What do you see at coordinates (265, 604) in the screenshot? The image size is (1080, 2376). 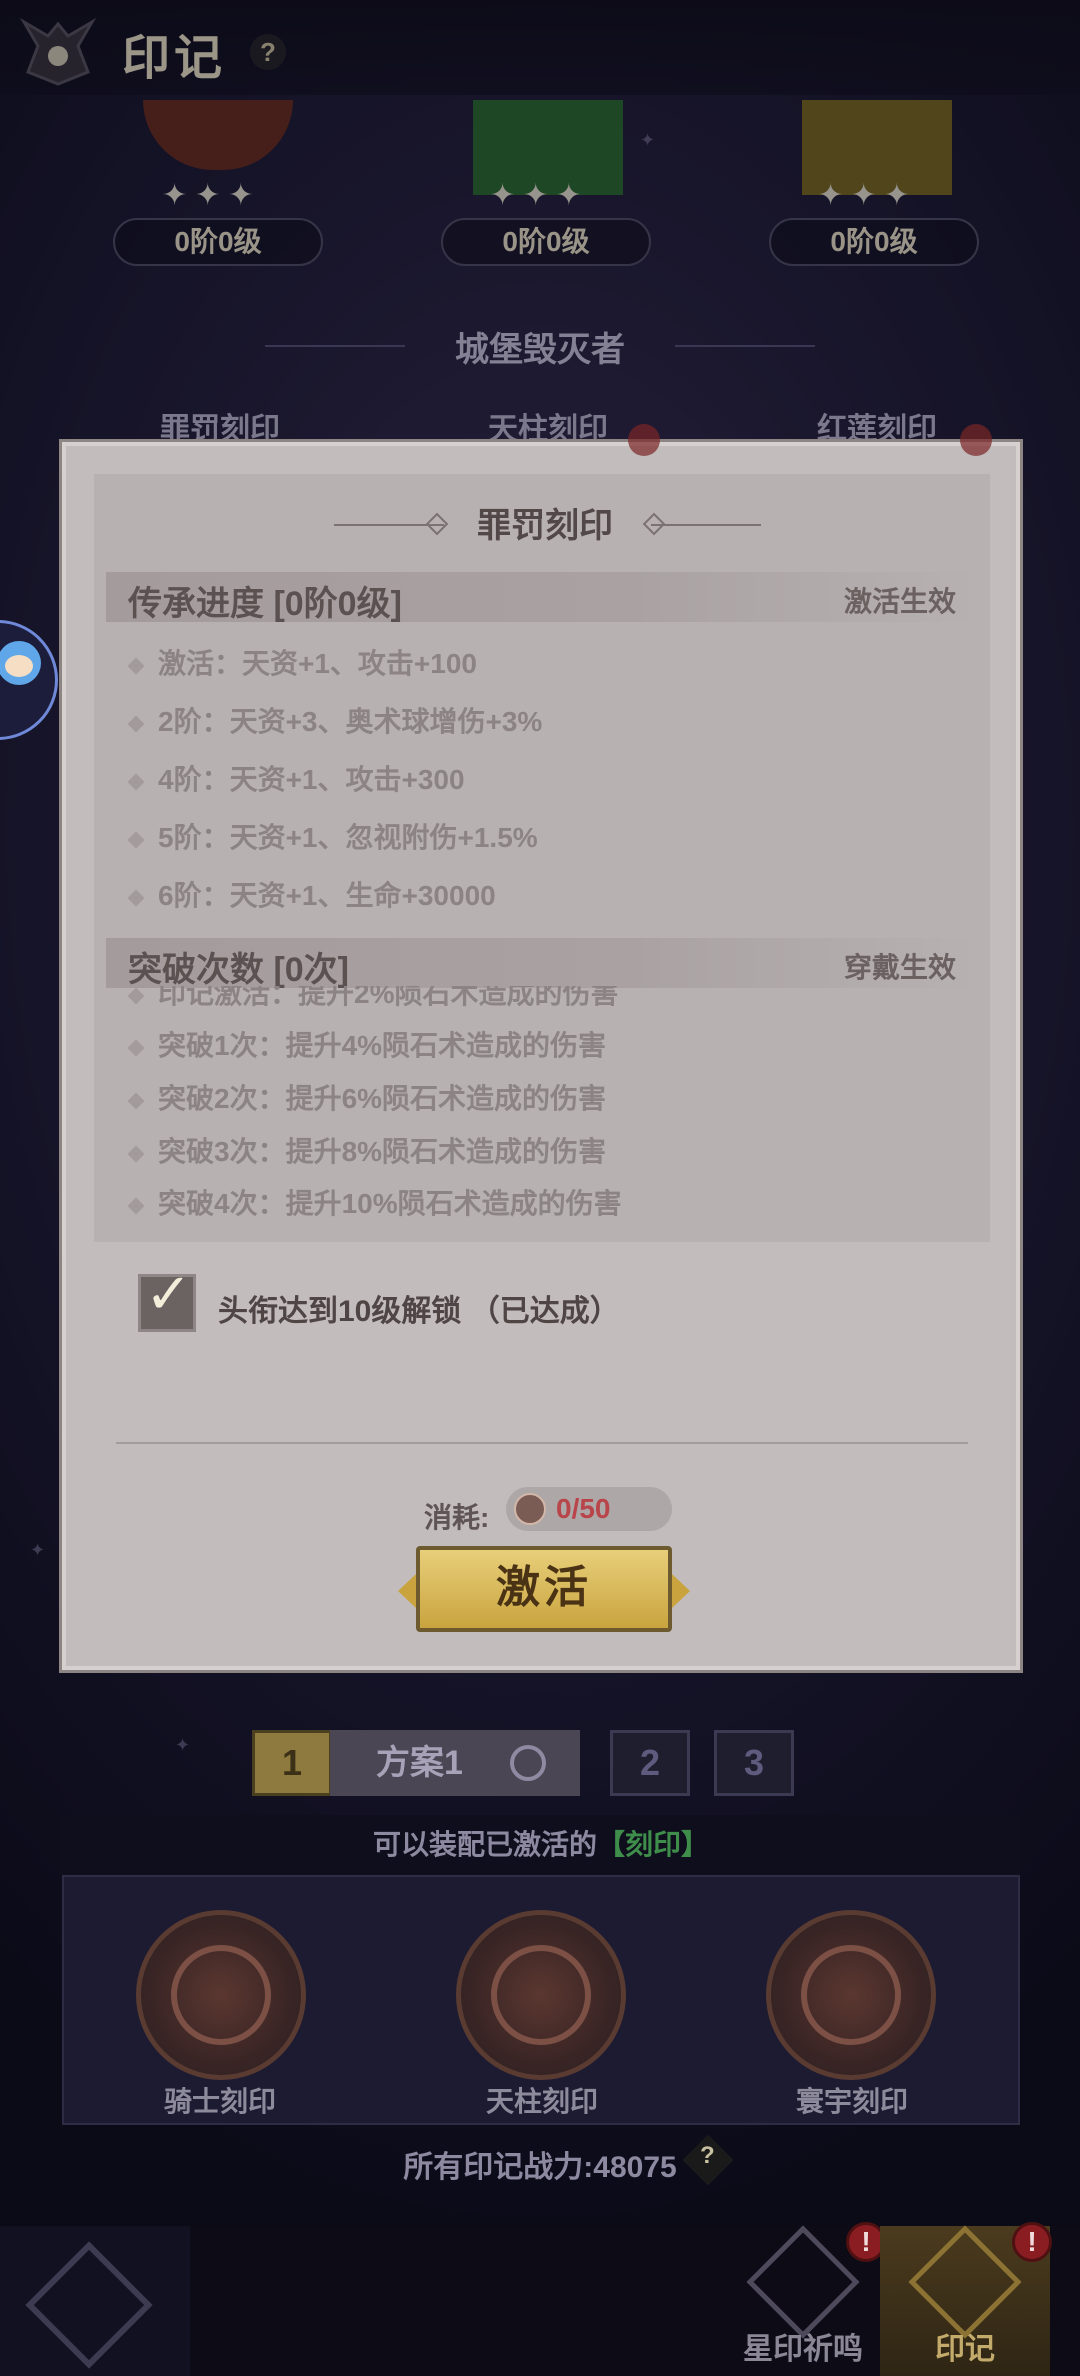 I see `inherit-progress-title: 传承进度 [0阶0级]` at bounding box center [265, 604].